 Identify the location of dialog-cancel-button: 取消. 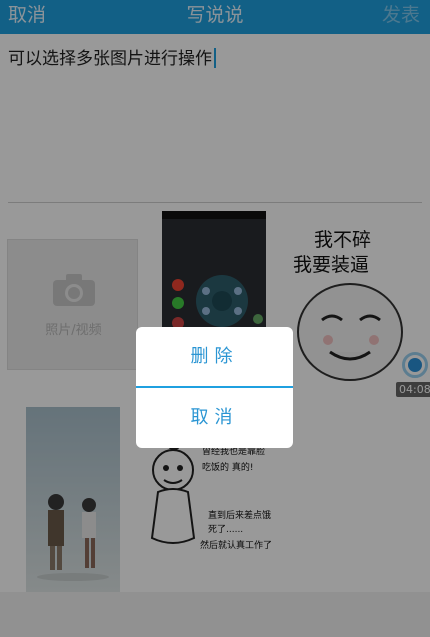
(214, 418).